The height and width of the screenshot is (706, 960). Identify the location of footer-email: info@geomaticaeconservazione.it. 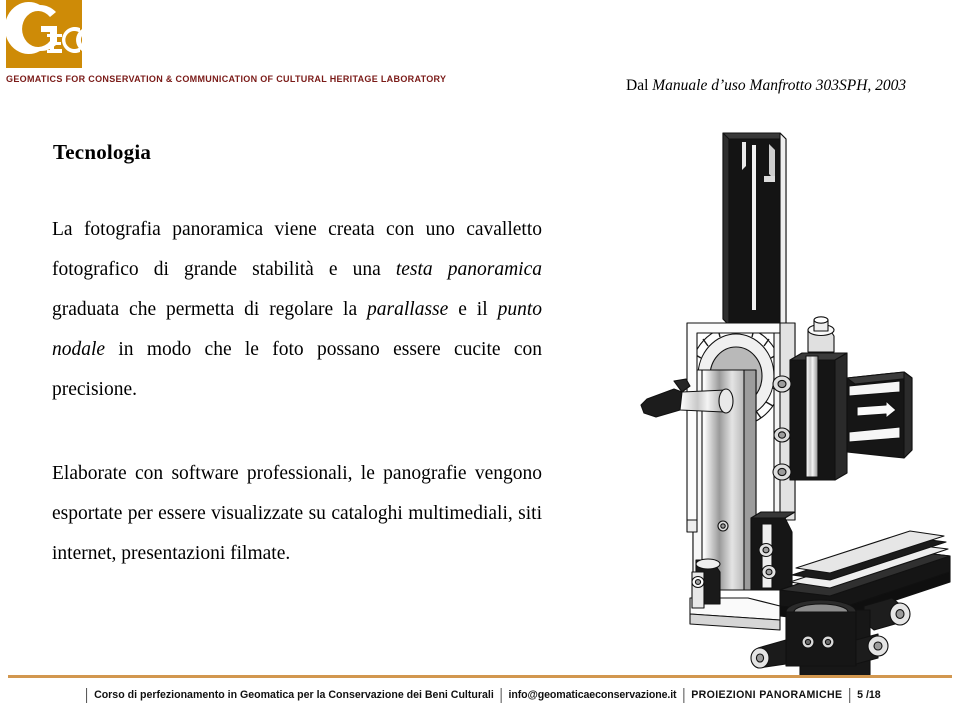
(593, 695).